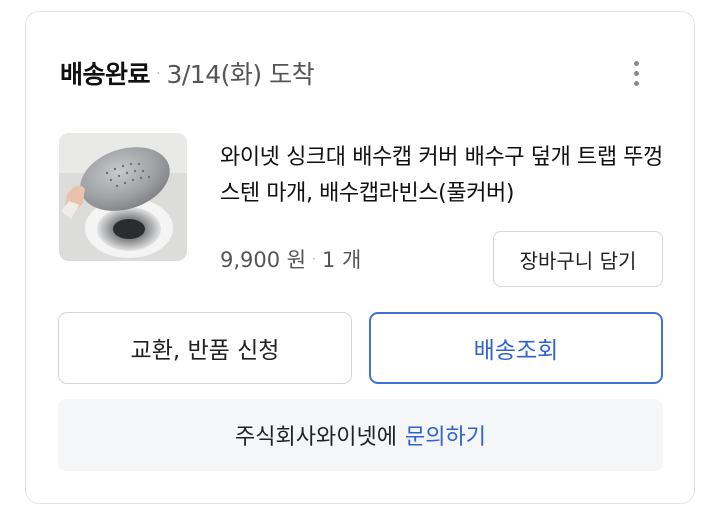 The image size is (720, 522). Describe the element at coordinates (263, 260) in the screenshot. I see `product-price: 9,900 원` at that location.